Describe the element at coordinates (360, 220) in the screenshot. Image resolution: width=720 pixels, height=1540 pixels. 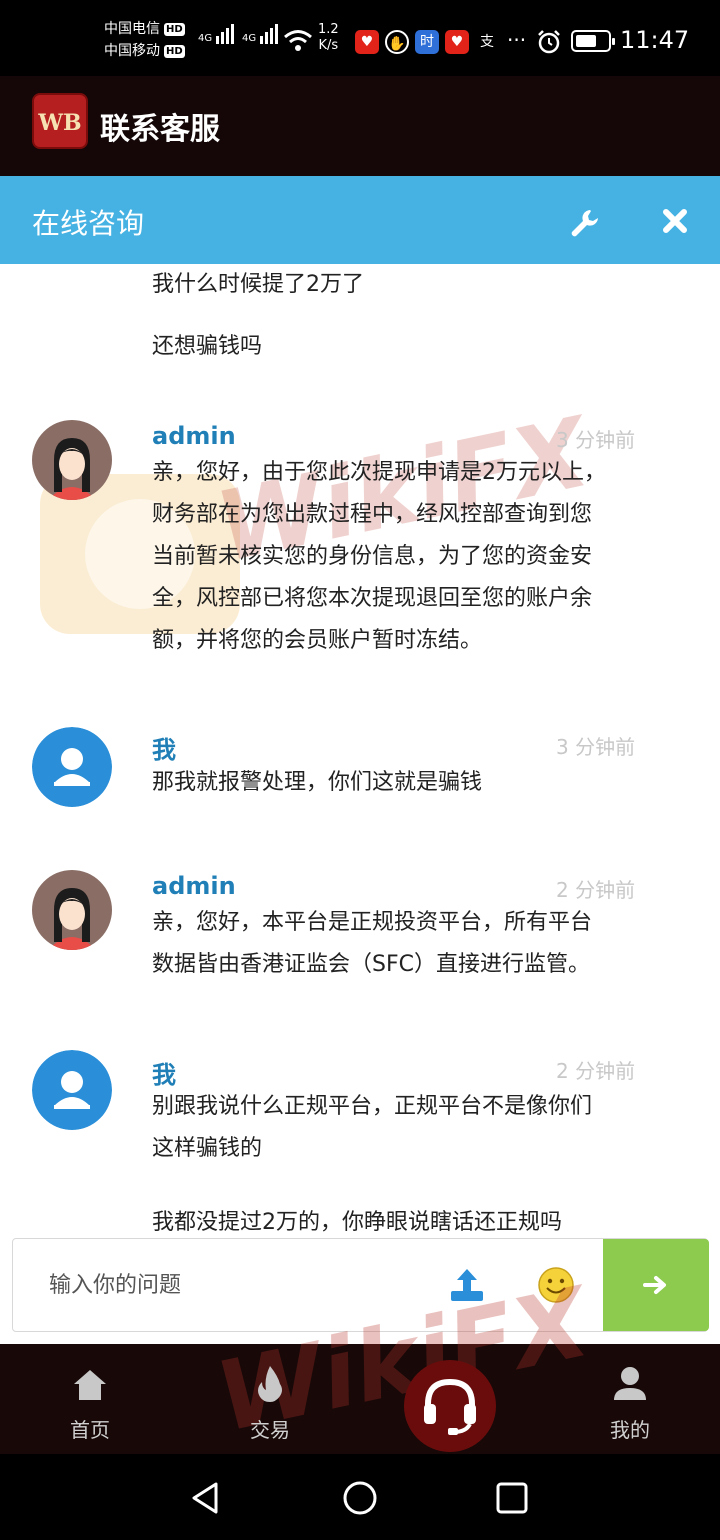
I see `chat-header: 在线咨询` at that location.